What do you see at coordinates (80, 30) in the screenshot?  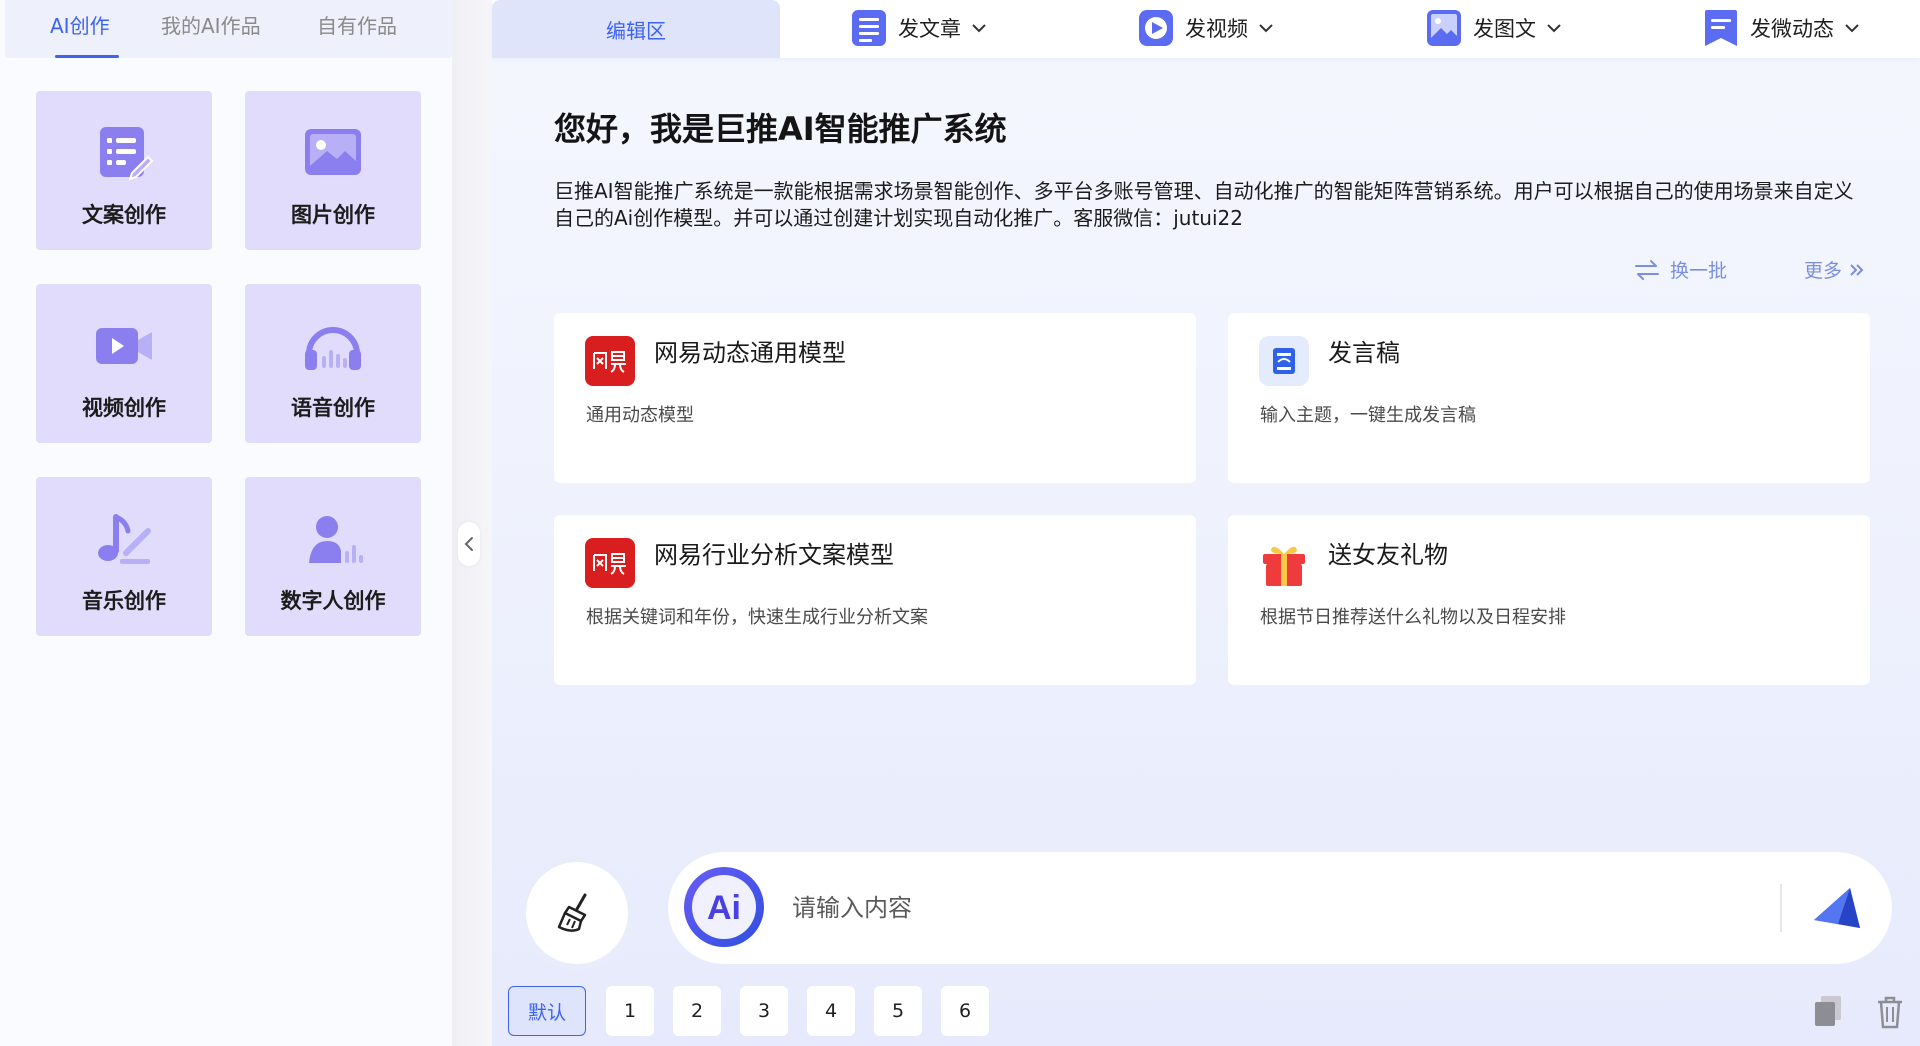 I see `tab-ai-create: AI创作` at bounding box center [80, 30].